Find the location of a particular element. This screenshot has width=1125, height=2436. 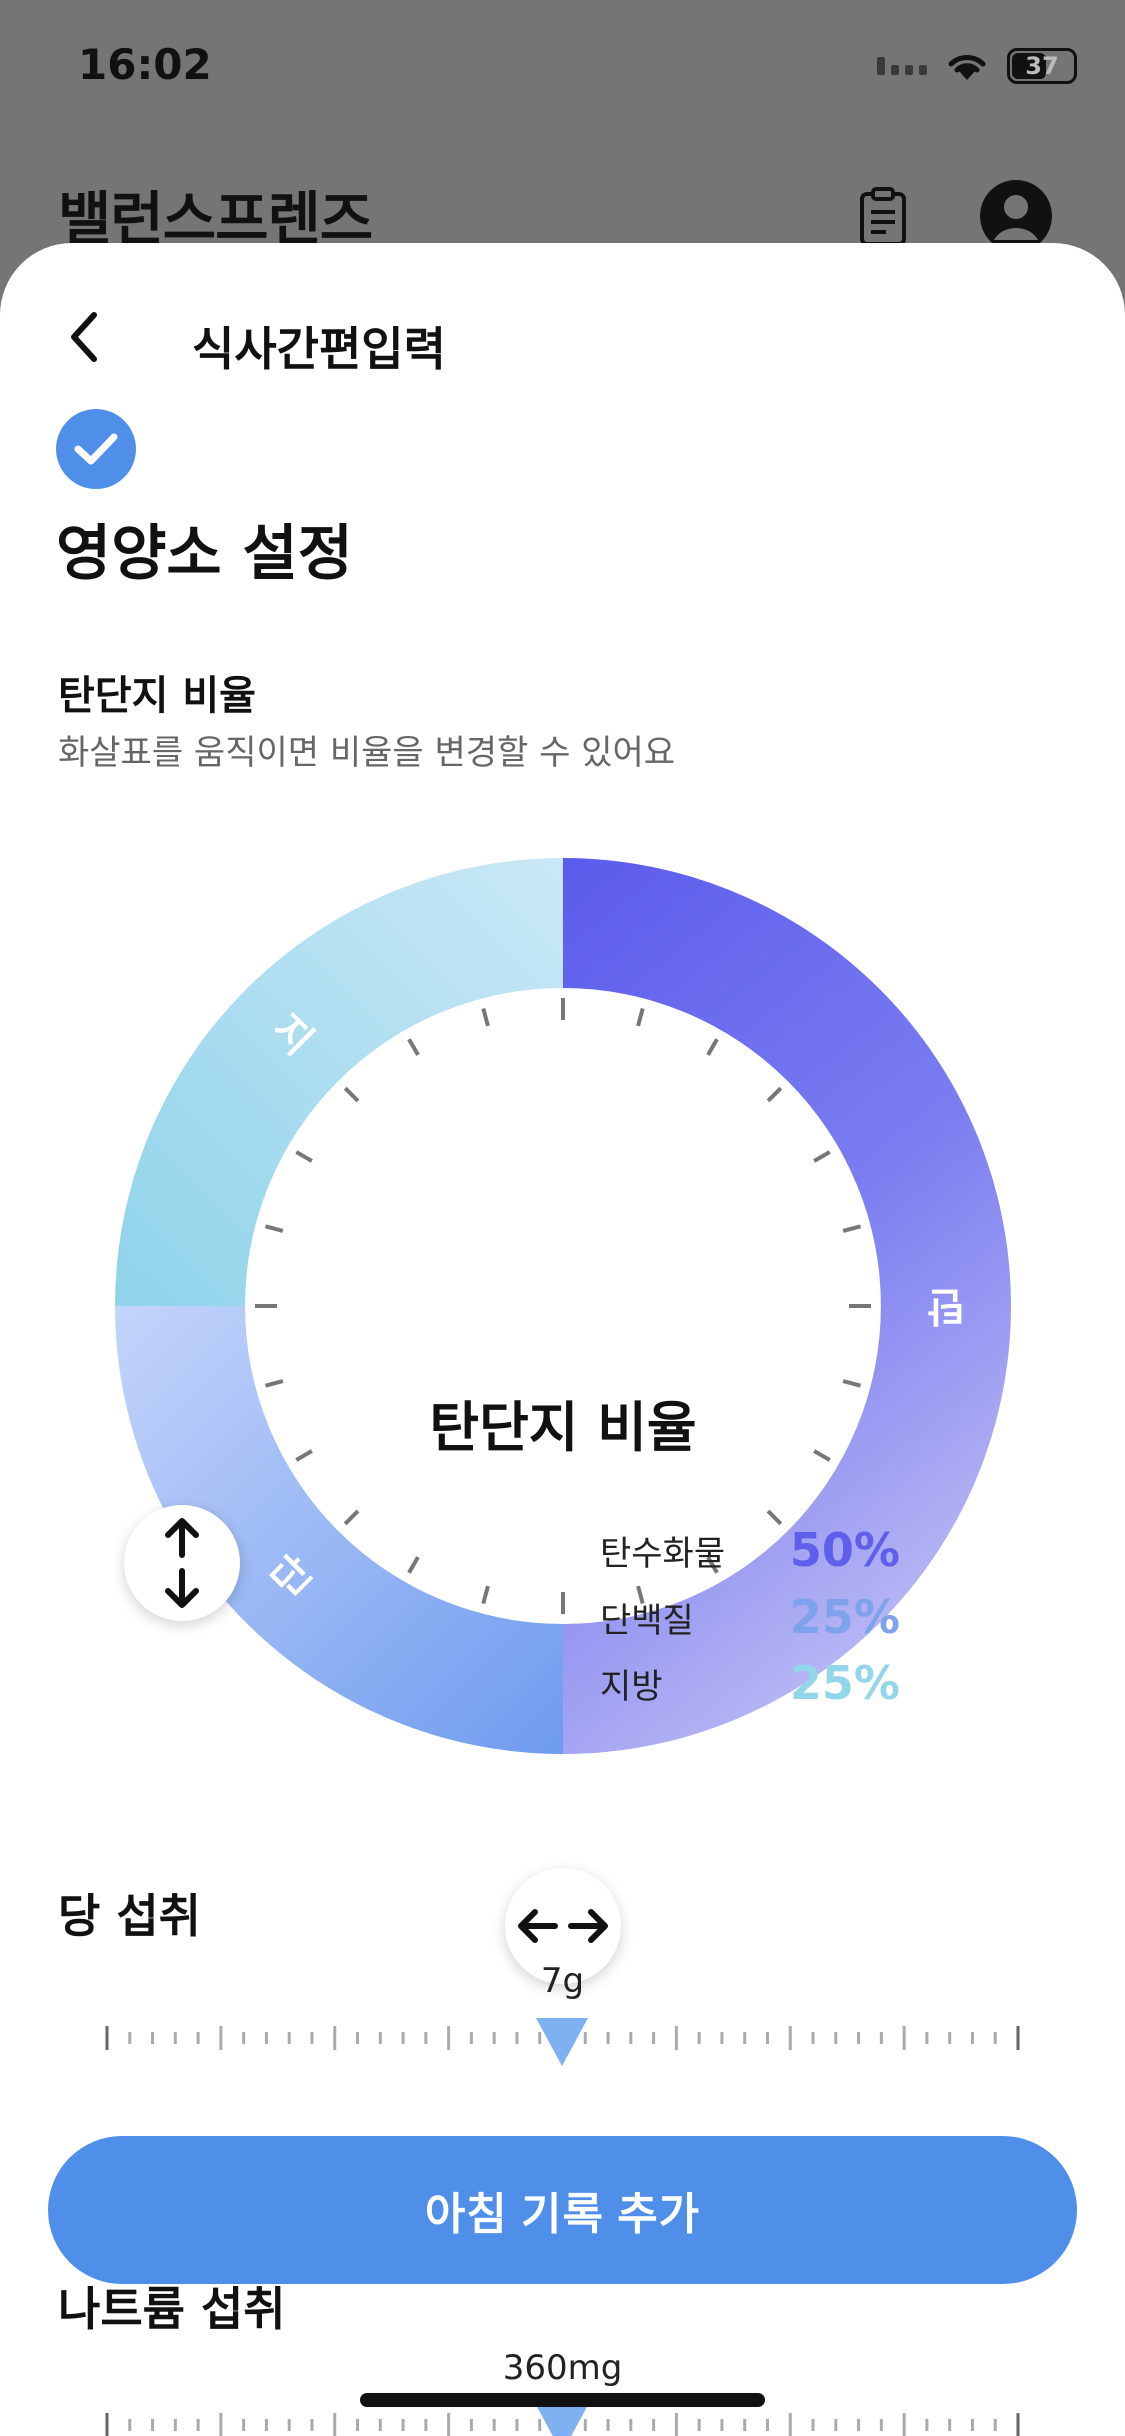

ratio-row-protein: 단백질 25% is located at coordinates (750, 1617).